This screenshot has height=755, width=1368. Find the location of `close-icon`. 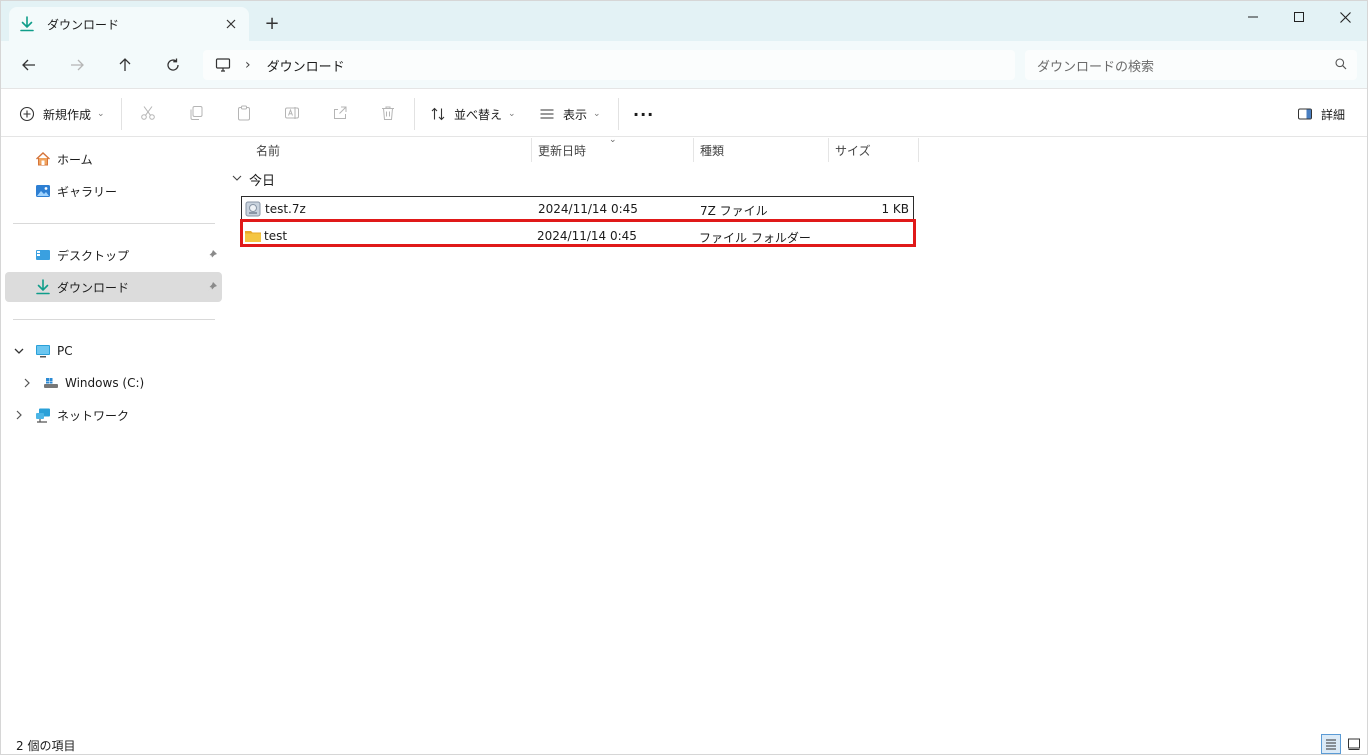

close-icon is located at coordinates (1345, 17).